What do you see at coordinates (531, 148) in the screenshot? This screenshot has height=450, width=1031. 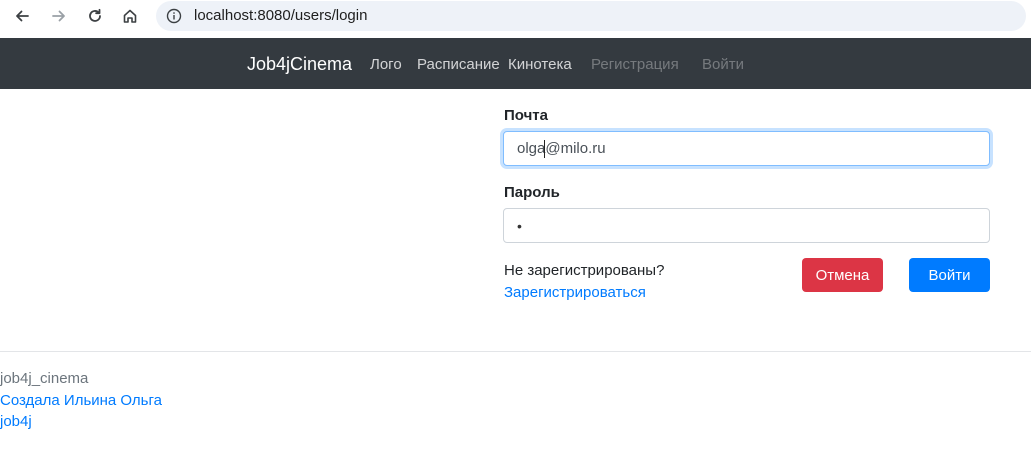 I see `email-value-before-caret: olga` at bounding box center [531, 148].